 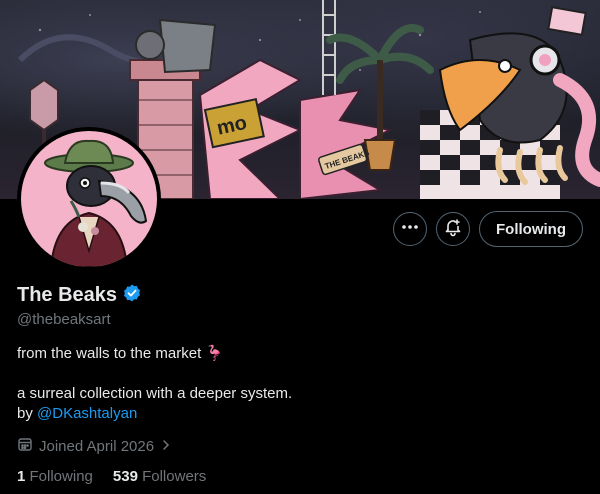 What do you see at coordinates (67, 295) in the screenshot?
I see `display-name: The Beaks` at bounding box center [67, 295].